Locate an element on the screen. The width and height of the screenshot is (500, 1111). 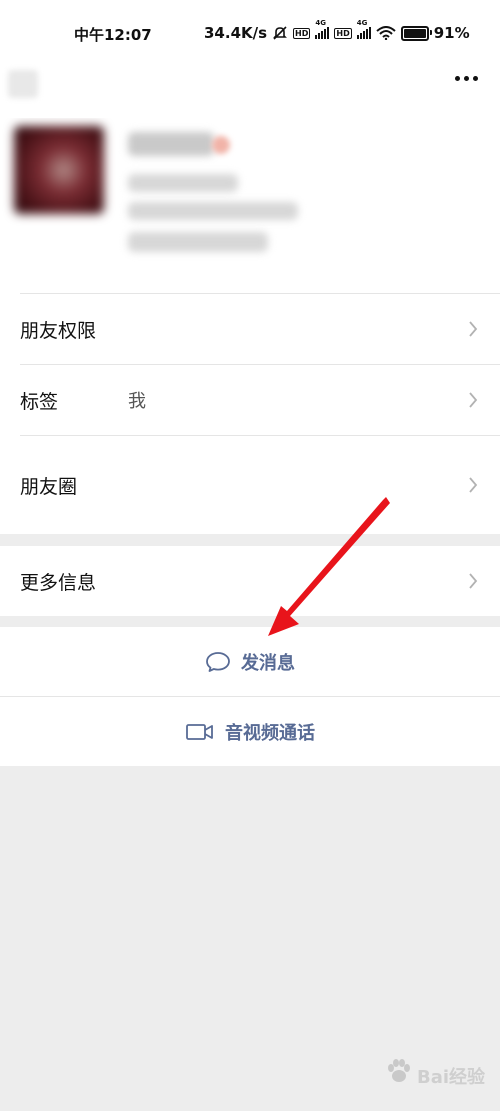
hd-badge-2: HD is located at coordinates (343, 33).